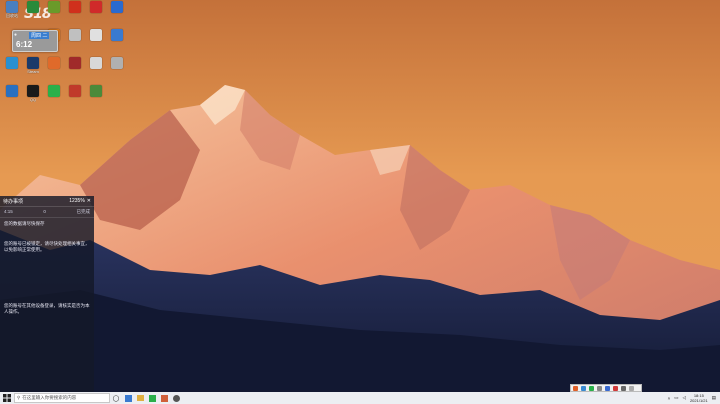 This screenshot has height=404, width=720. What do you see at coordinates (89, 201) in the screenshot?
I see `close-icon: ✕` at bounding box center [89, 201].